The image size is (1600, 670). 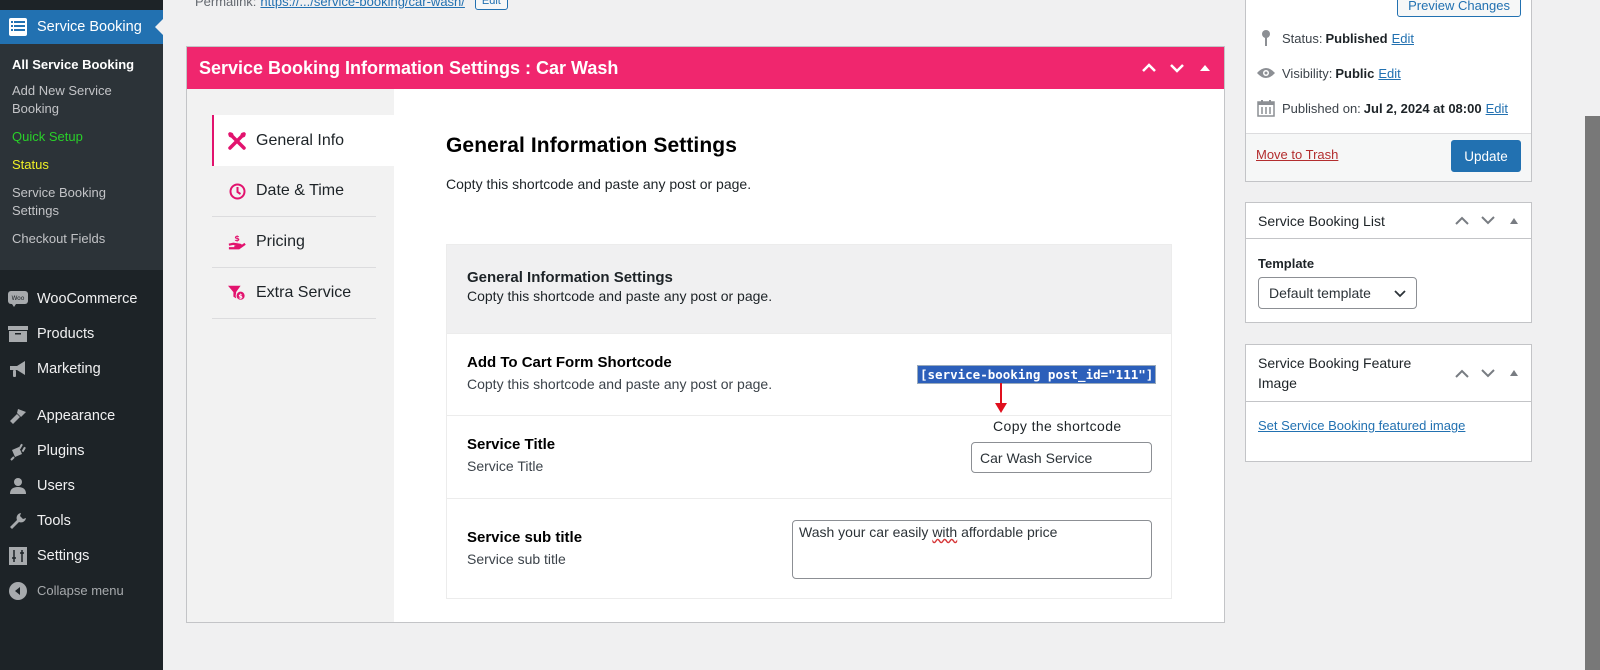 What do you see at coordinates (18, 416) in the screenshot?
I see `paintbrush-icon` at bounding box center [18, 416].